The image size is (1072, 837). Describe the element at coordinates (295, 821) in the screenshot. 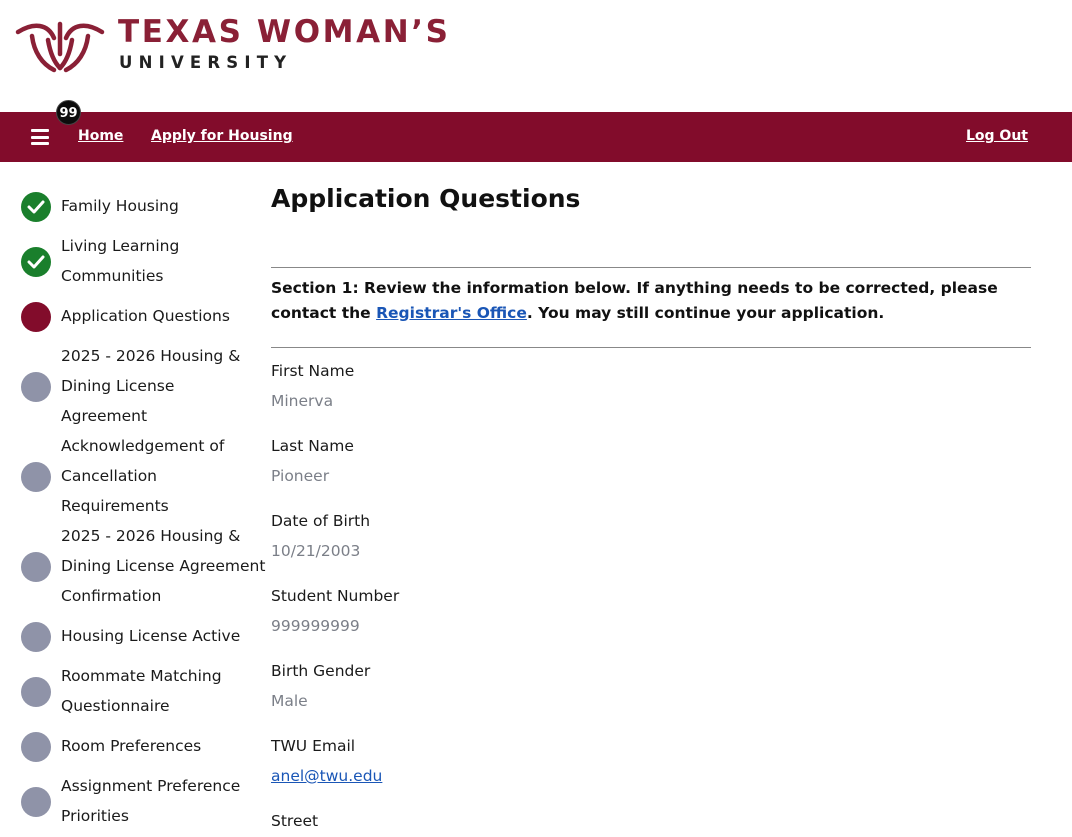

I see `field-label: Street` at that location.